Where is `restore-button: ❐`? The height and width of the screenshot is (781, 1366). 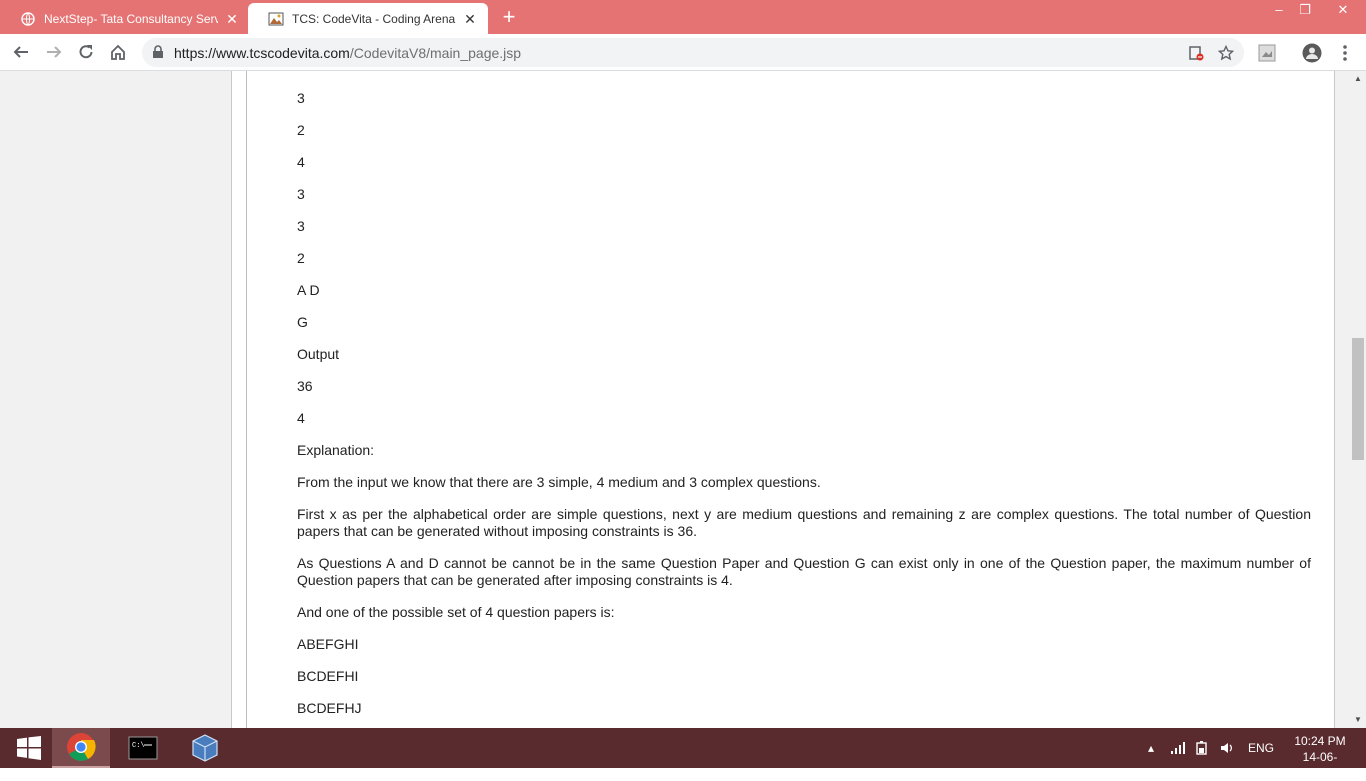
restore-button: ❐ is located at coordinates (1305, 10).